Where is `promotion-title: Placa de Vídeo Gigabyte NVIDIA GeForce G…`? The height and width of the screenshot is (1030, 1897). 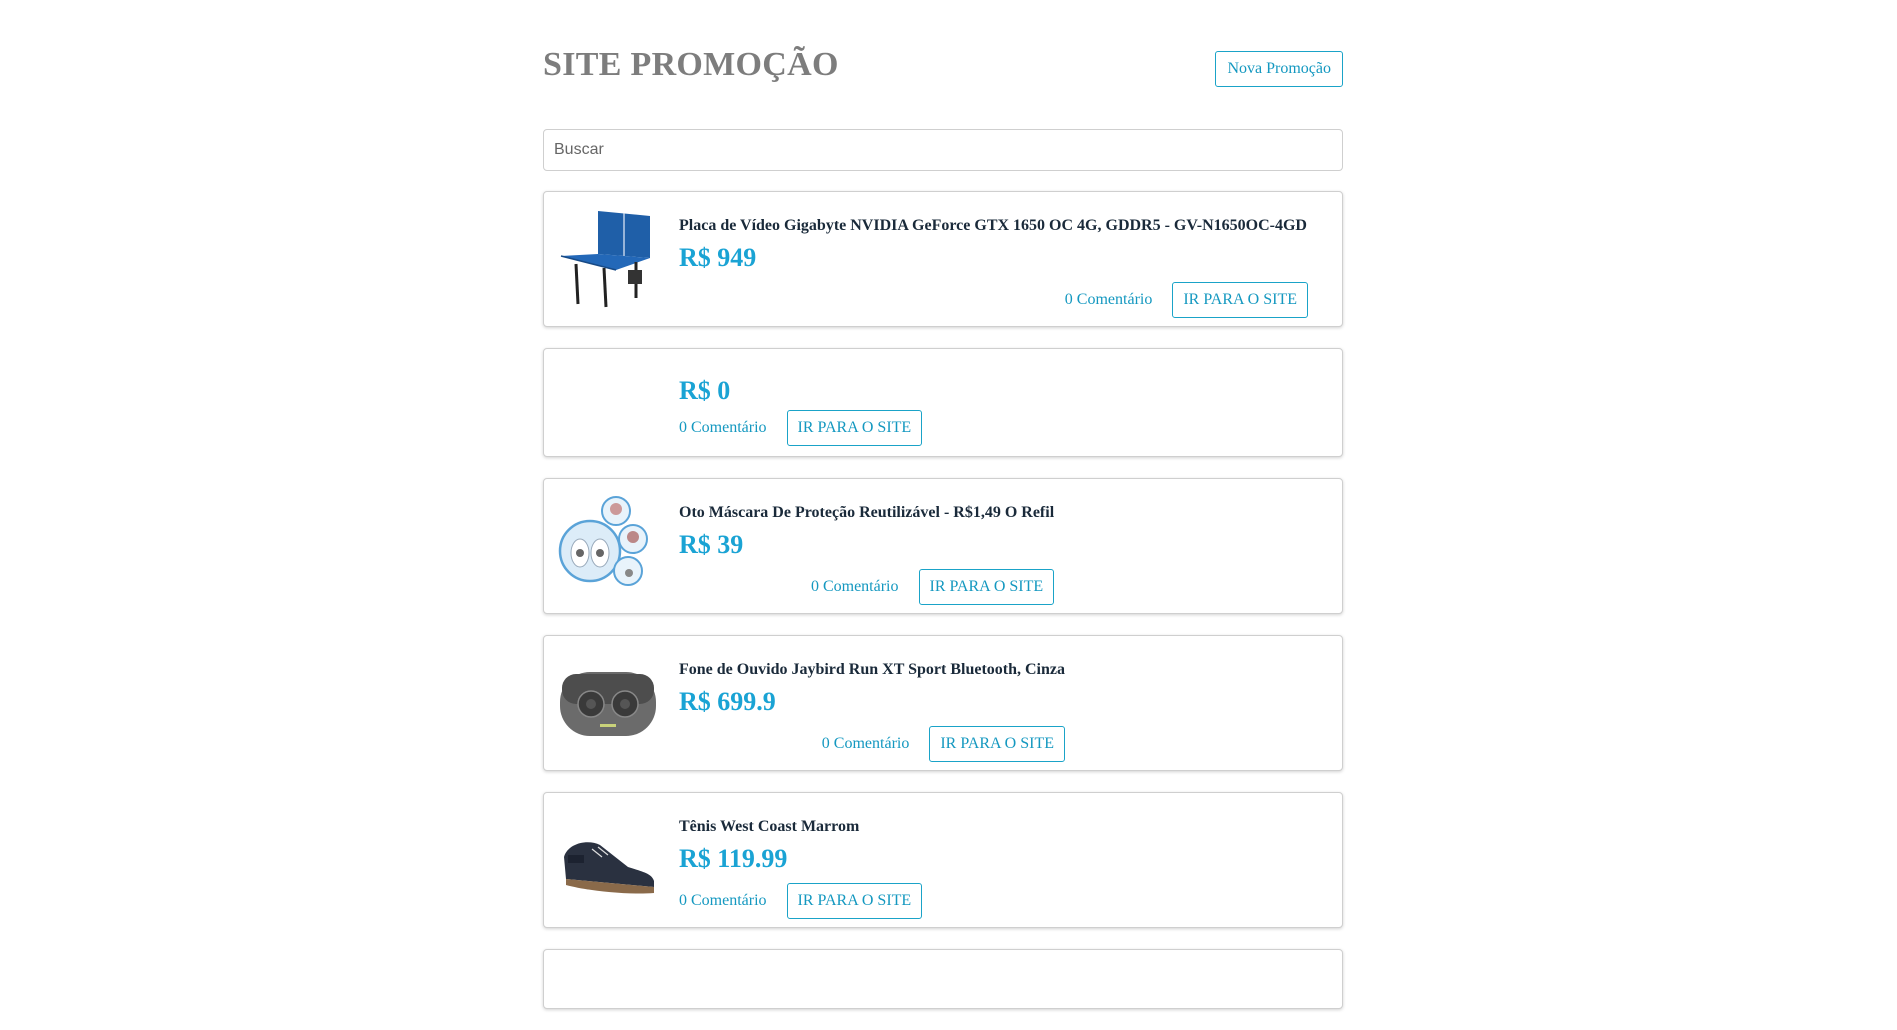
promotion-title: Placa de Vídeo Gigabyte NVIDIA GeForce G… is located at coordinates (993, 225).